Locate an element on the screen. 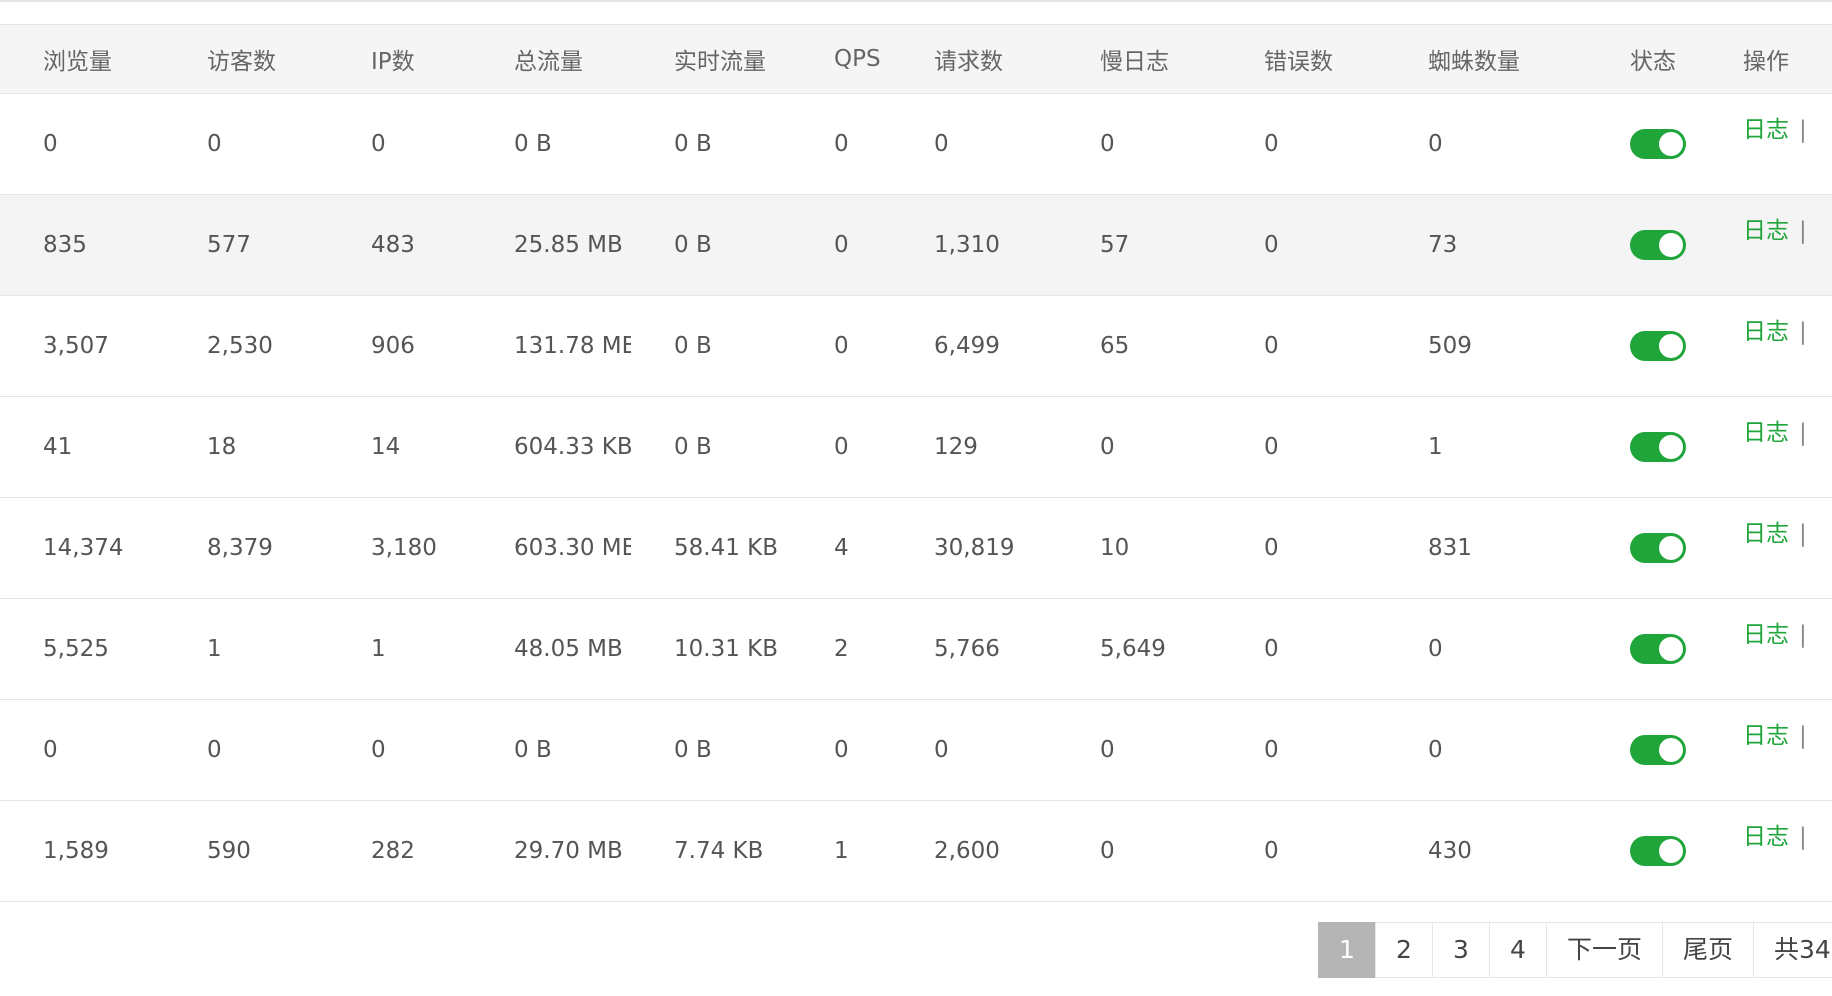 The height and width of the screenshot is (996, 1832). col-header-ip: IP数 is located at coordinates (399, 59).